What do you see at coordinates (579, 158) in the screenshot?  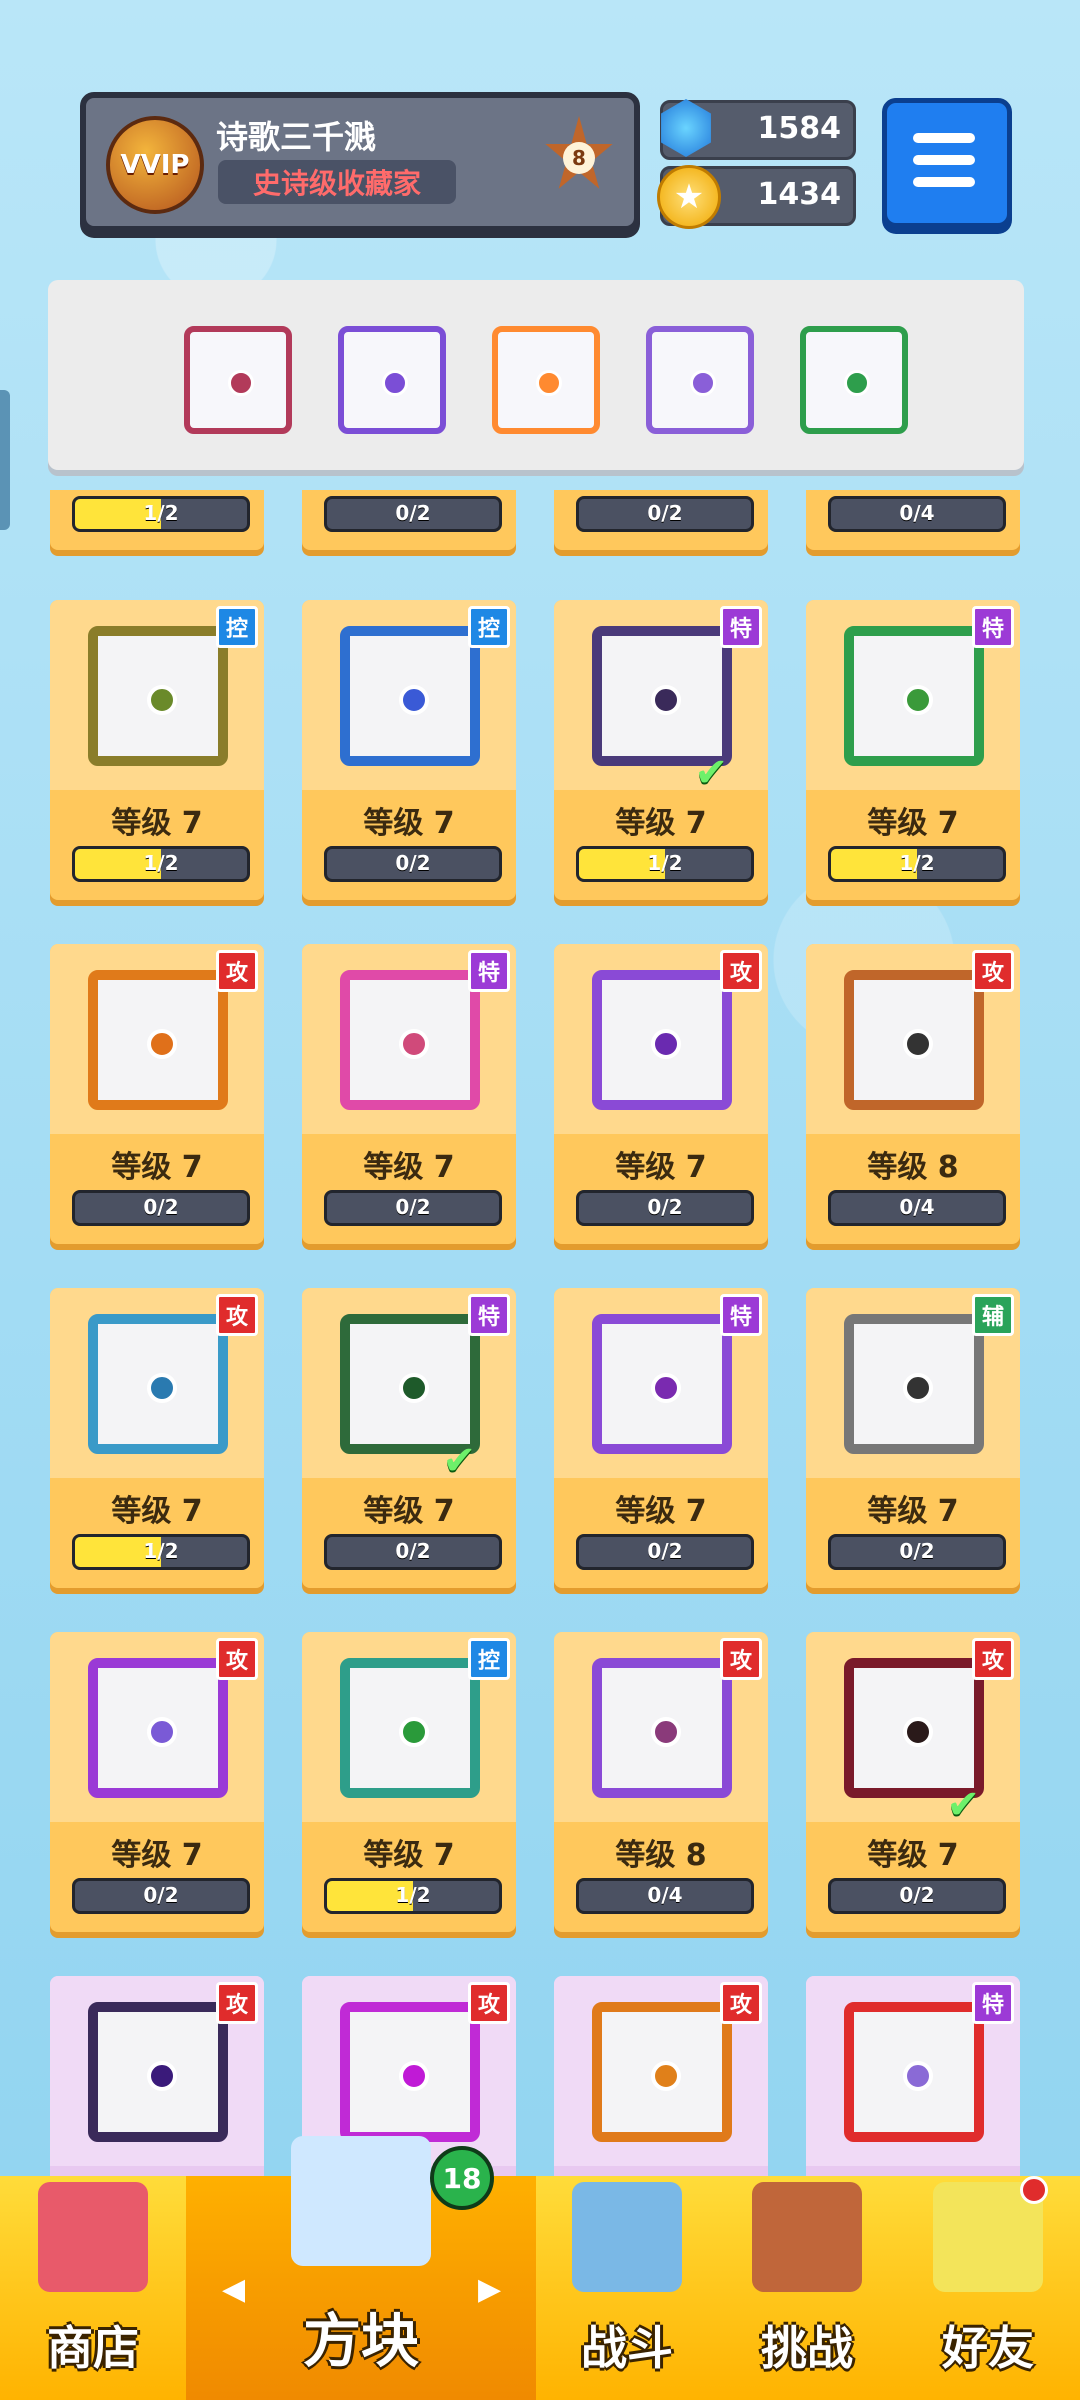 I see `rank-level: 8` at bounding box center [579, 158].